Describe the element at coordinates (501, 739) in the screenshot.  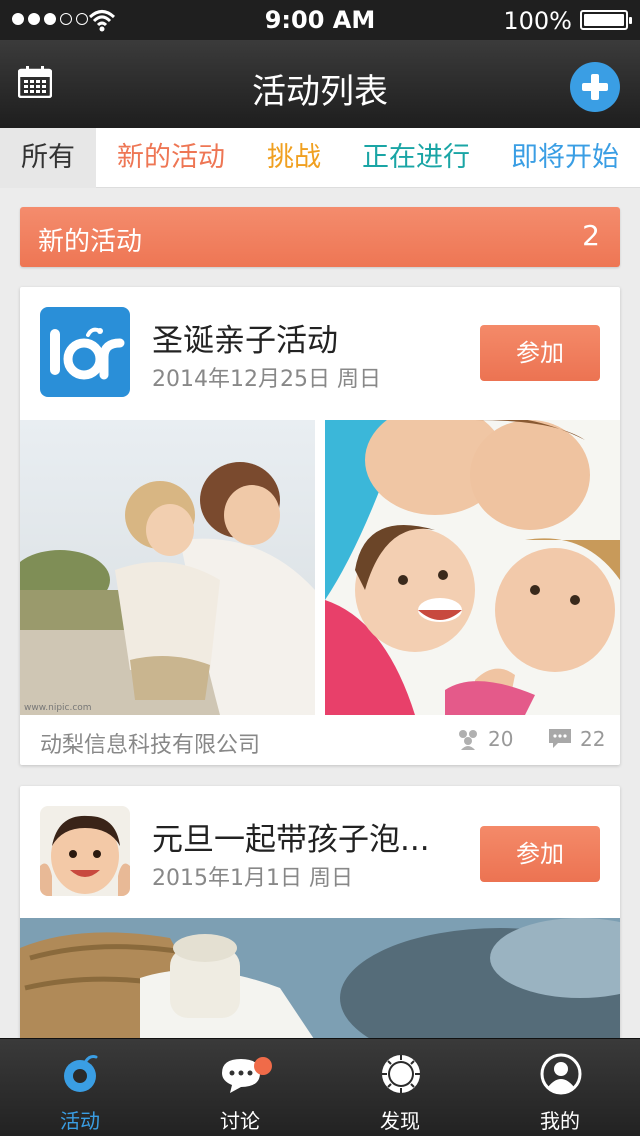
I see `members-count: 20` at that location.